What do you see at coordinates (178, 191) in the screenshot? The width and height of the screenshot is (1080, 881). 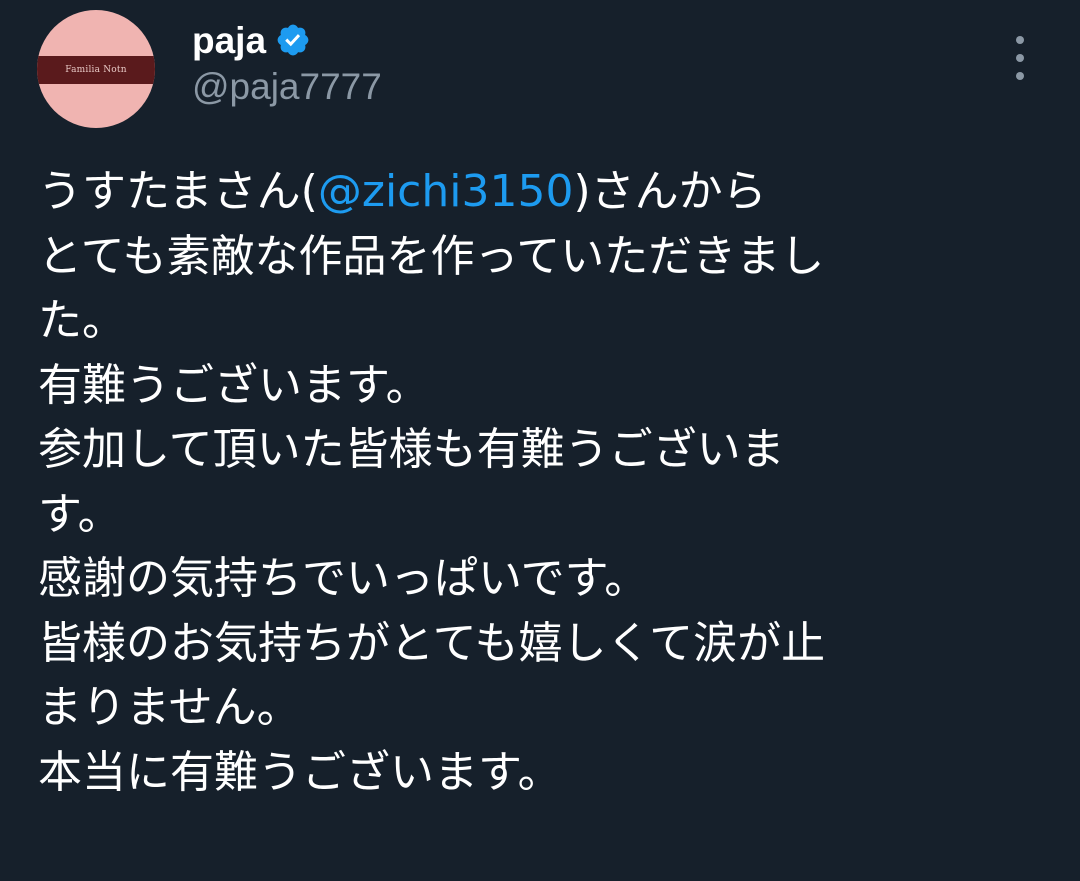 I see `tweet-text-segment: うすたまさん(` at bounding box center [178, 191].